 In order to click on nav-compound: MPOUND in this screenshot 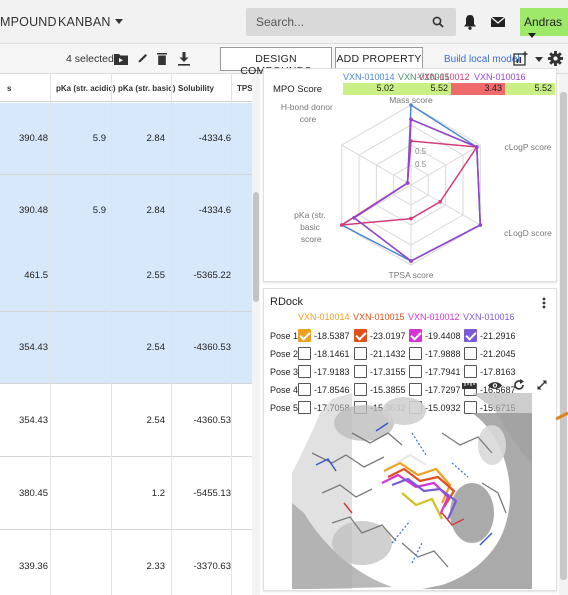, I will do `click(28, 22)`.